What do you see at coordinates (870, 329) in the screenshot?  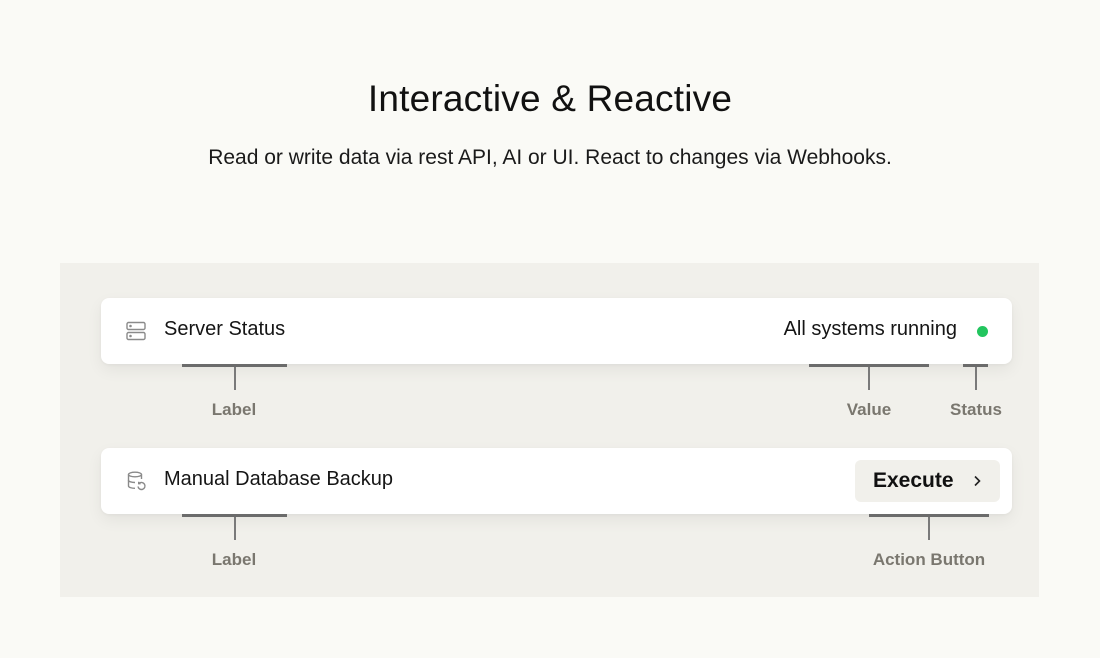 I see `server-status-value: All systems running` at bounding box center [870, 329].